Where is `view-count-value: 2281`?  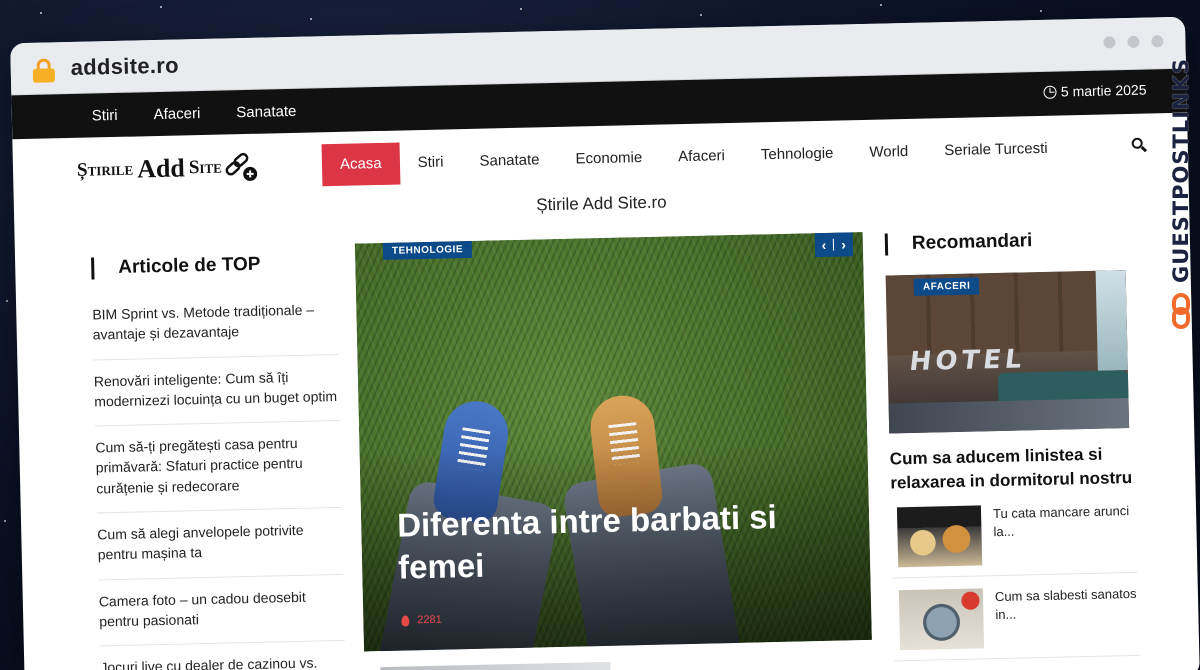 view-count-value: 2281 is located at coordinates (429, 620).